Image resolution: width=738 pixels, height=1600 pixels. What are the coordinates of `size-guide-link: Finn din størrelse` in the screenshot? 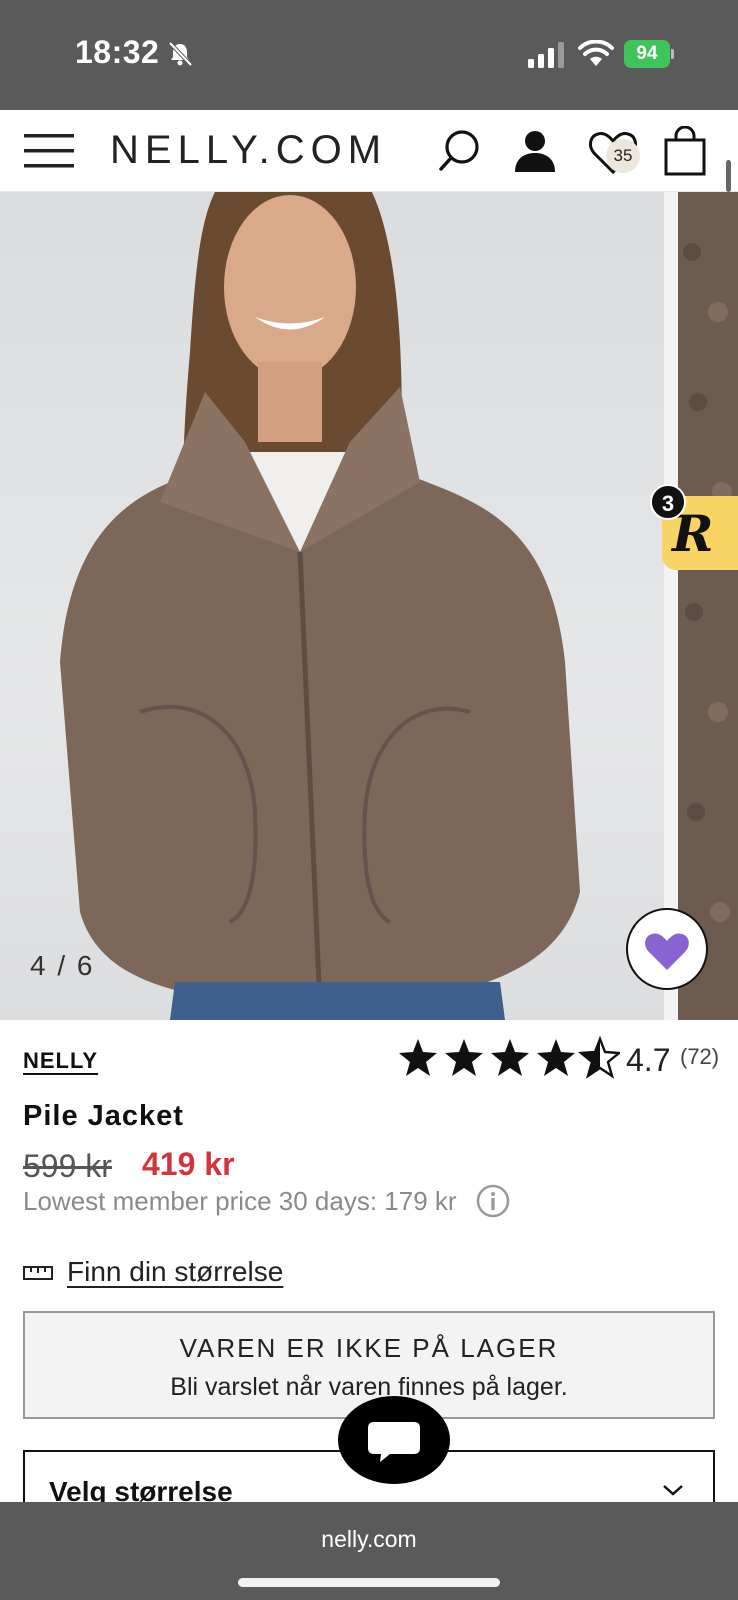 It's located at (175, 1272).